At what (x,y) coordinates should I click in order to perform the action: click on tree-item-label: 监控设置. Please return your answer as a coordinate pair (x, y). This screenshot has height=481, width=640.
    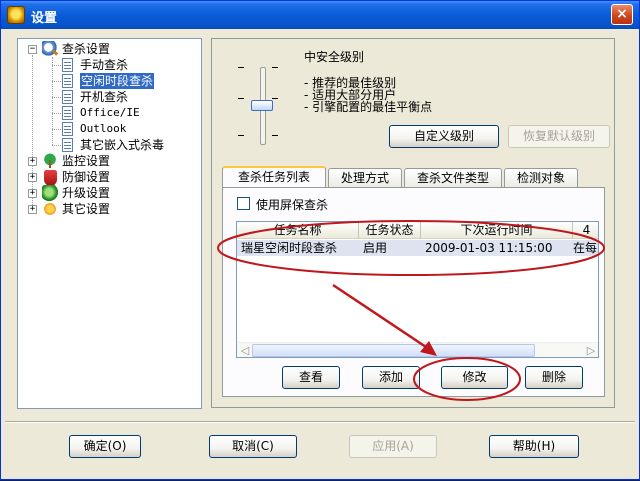
    Looking at the image, I should click on (86, 161).